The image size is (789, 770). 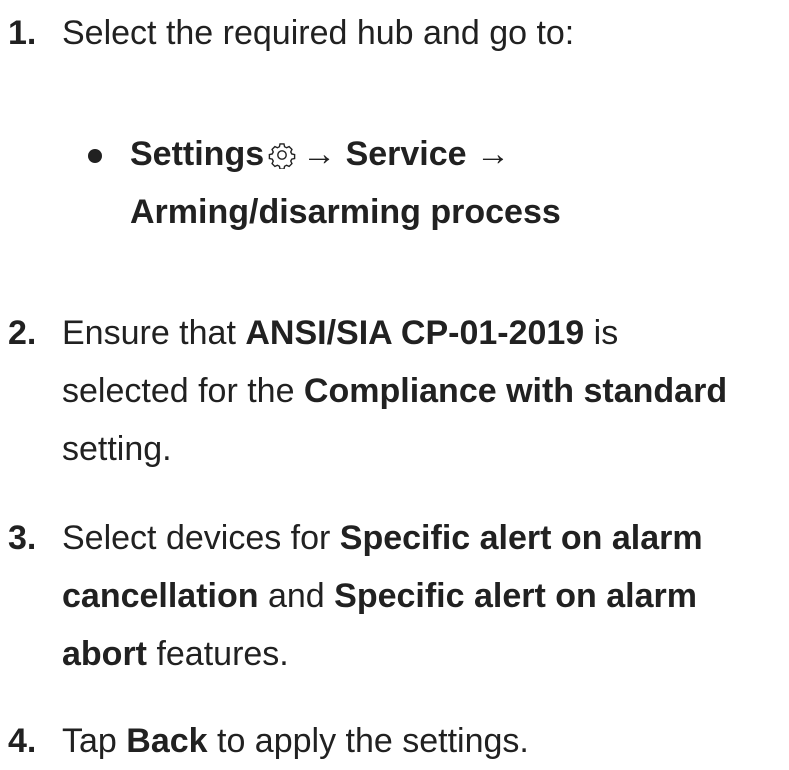 I want to click on gear-icon, so click(x=282, y=155).